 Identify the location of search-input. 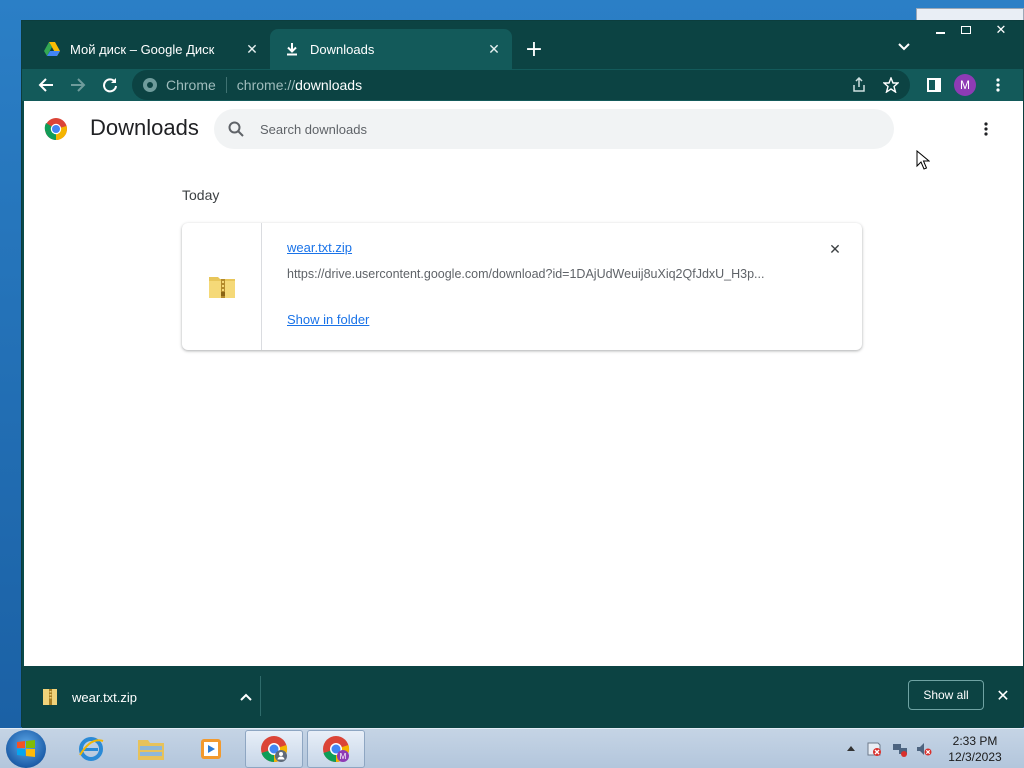
(560, 129).